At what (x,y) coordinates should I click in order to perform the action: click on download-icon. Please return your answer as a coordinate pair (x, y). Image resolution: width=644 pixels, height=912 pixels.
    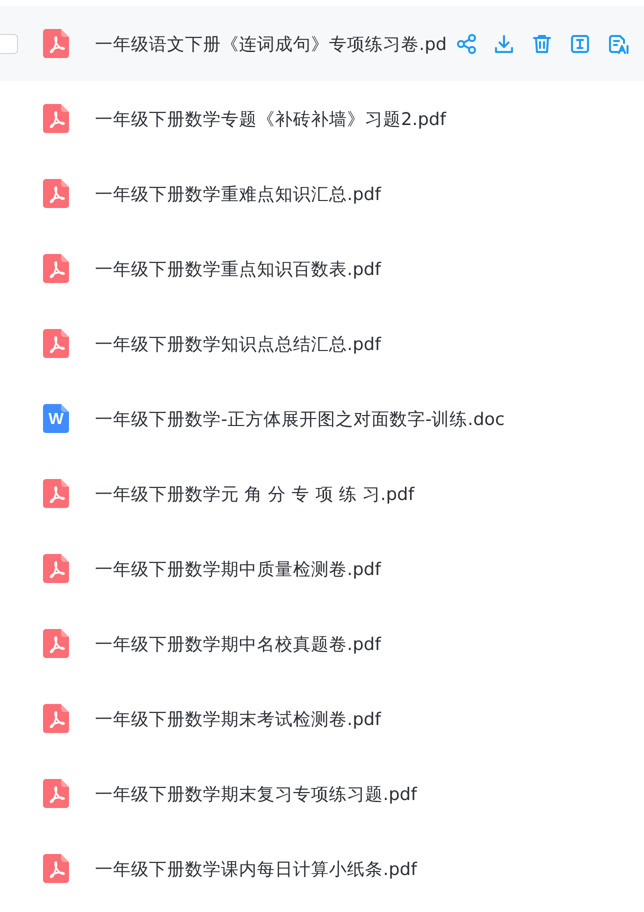
    Looking at the image, I should click on (503, 43).